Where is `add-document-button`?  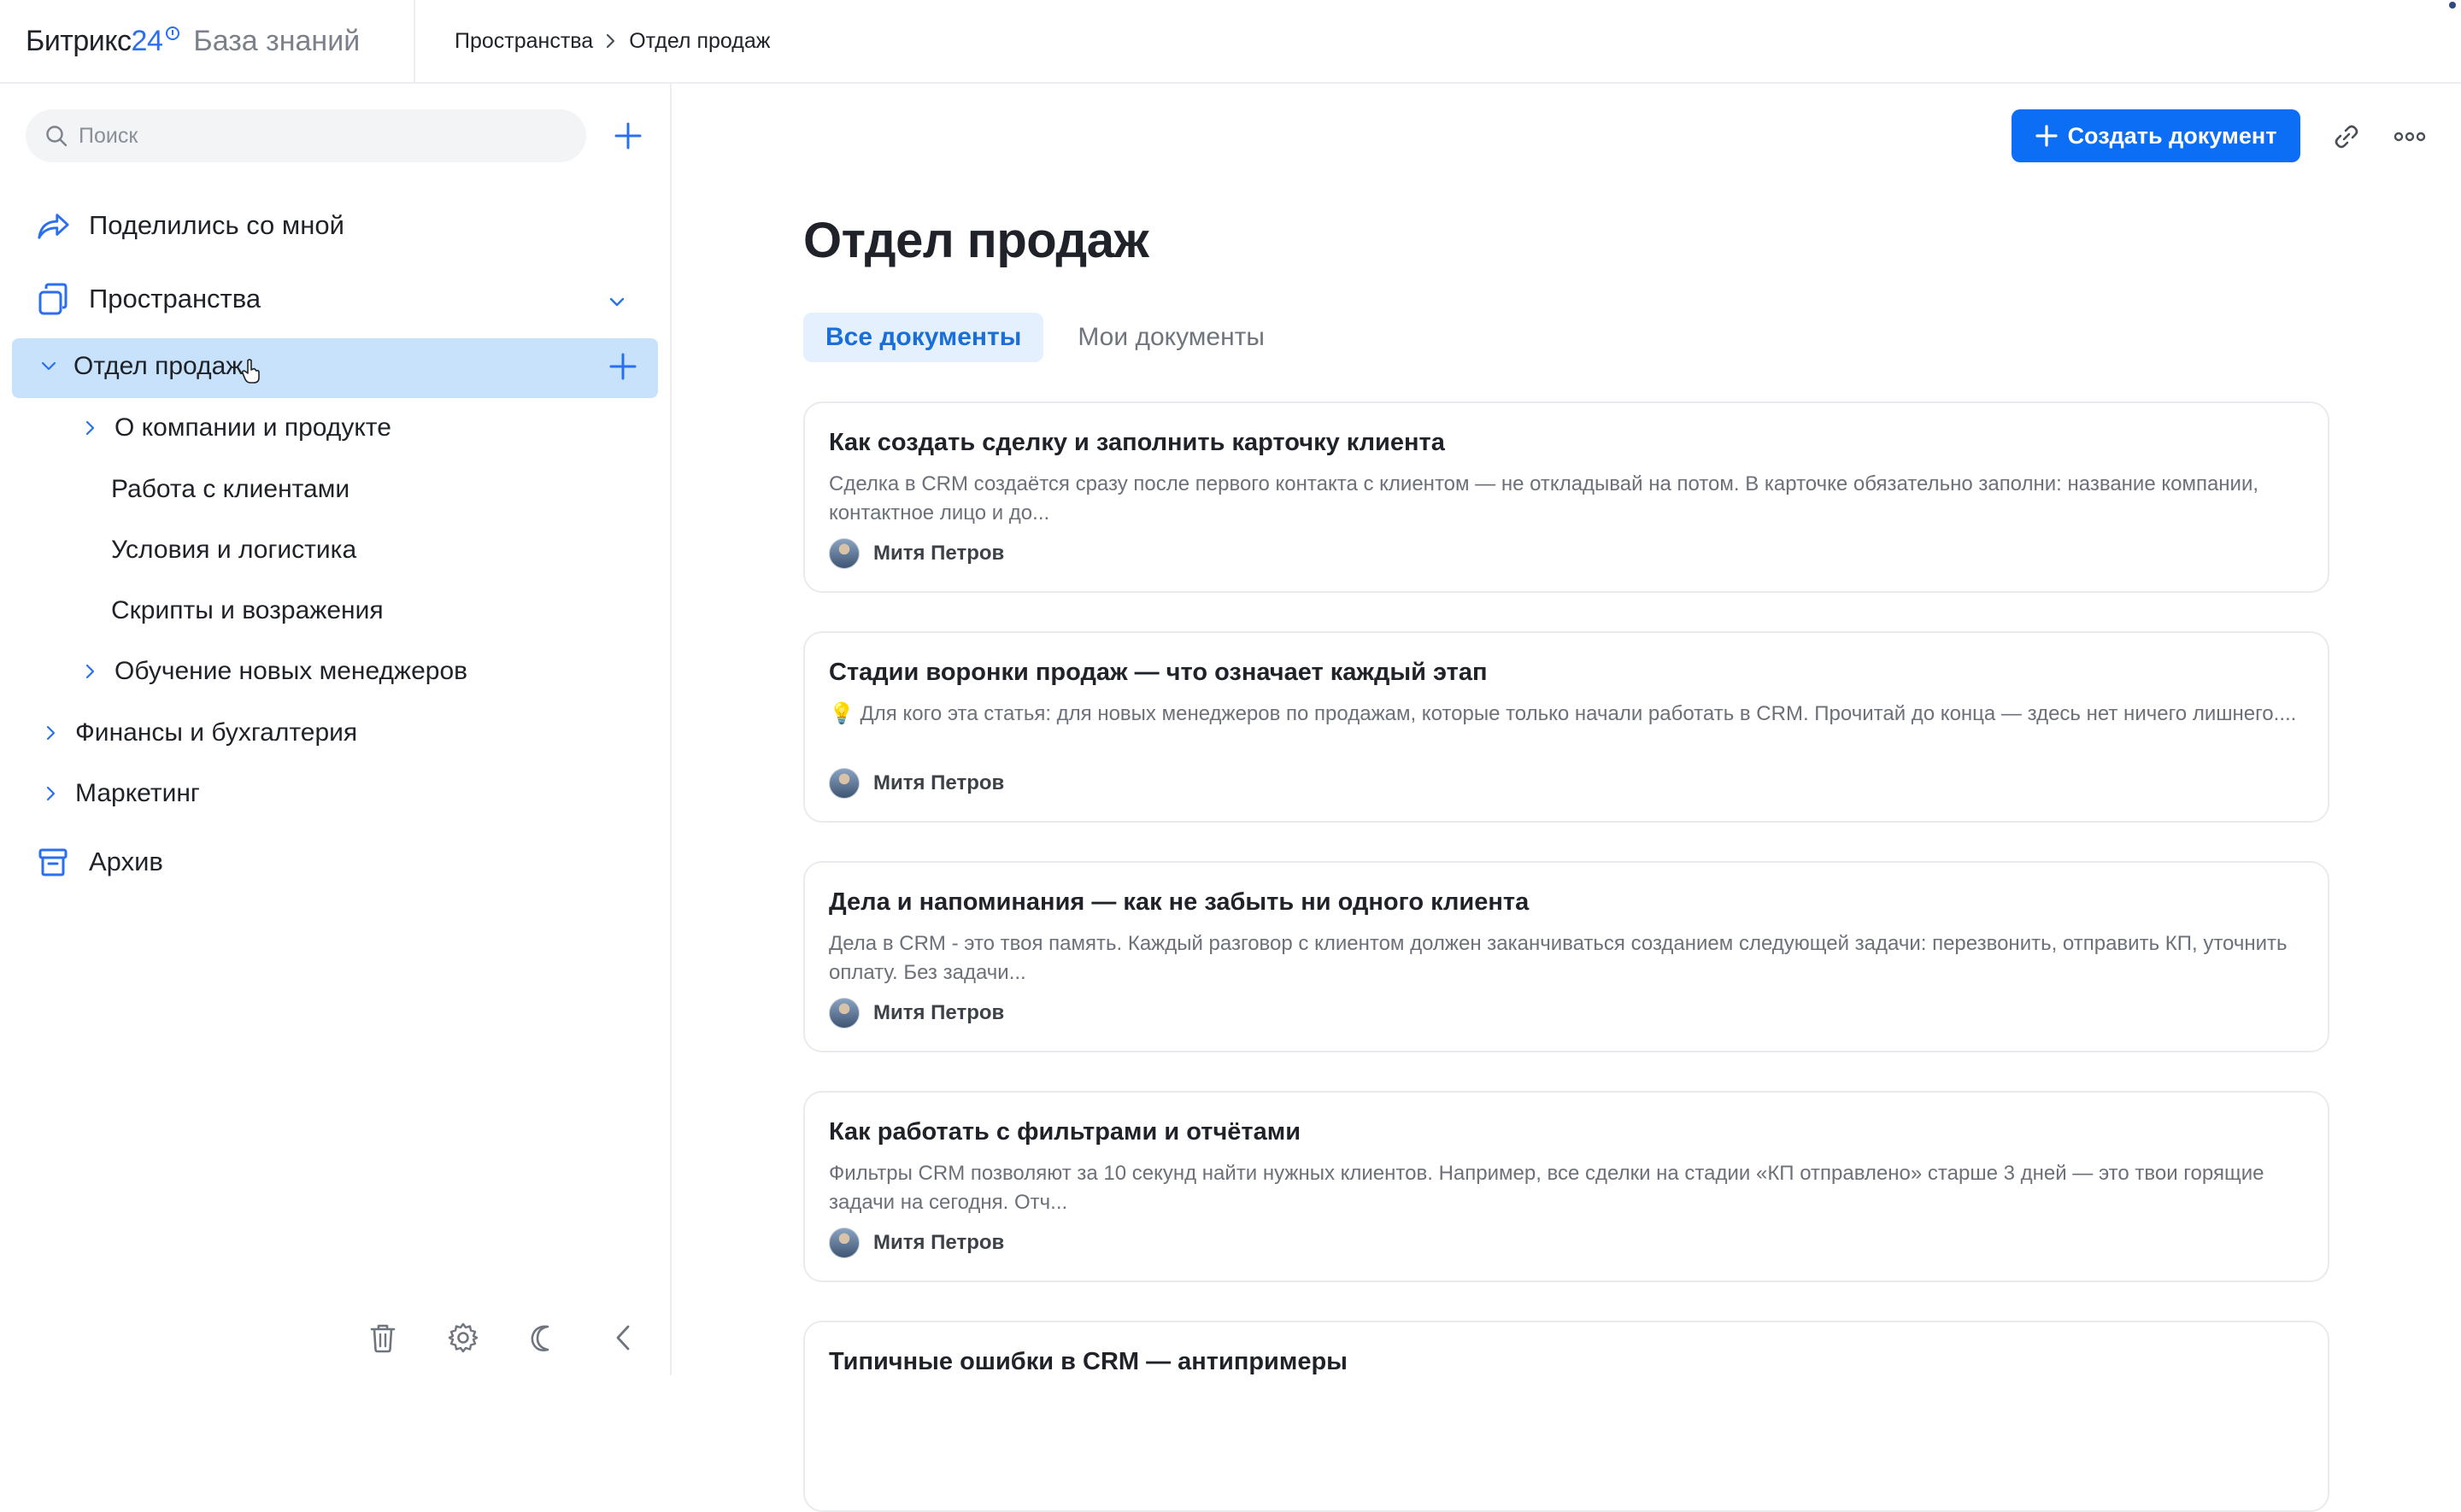
add-document-button is located at coordinates (622, 368).